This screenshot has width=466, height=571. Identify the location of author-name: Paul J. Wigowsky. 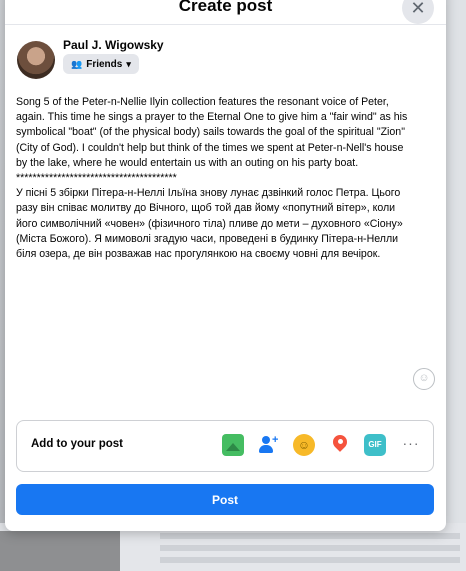
(113, 45).